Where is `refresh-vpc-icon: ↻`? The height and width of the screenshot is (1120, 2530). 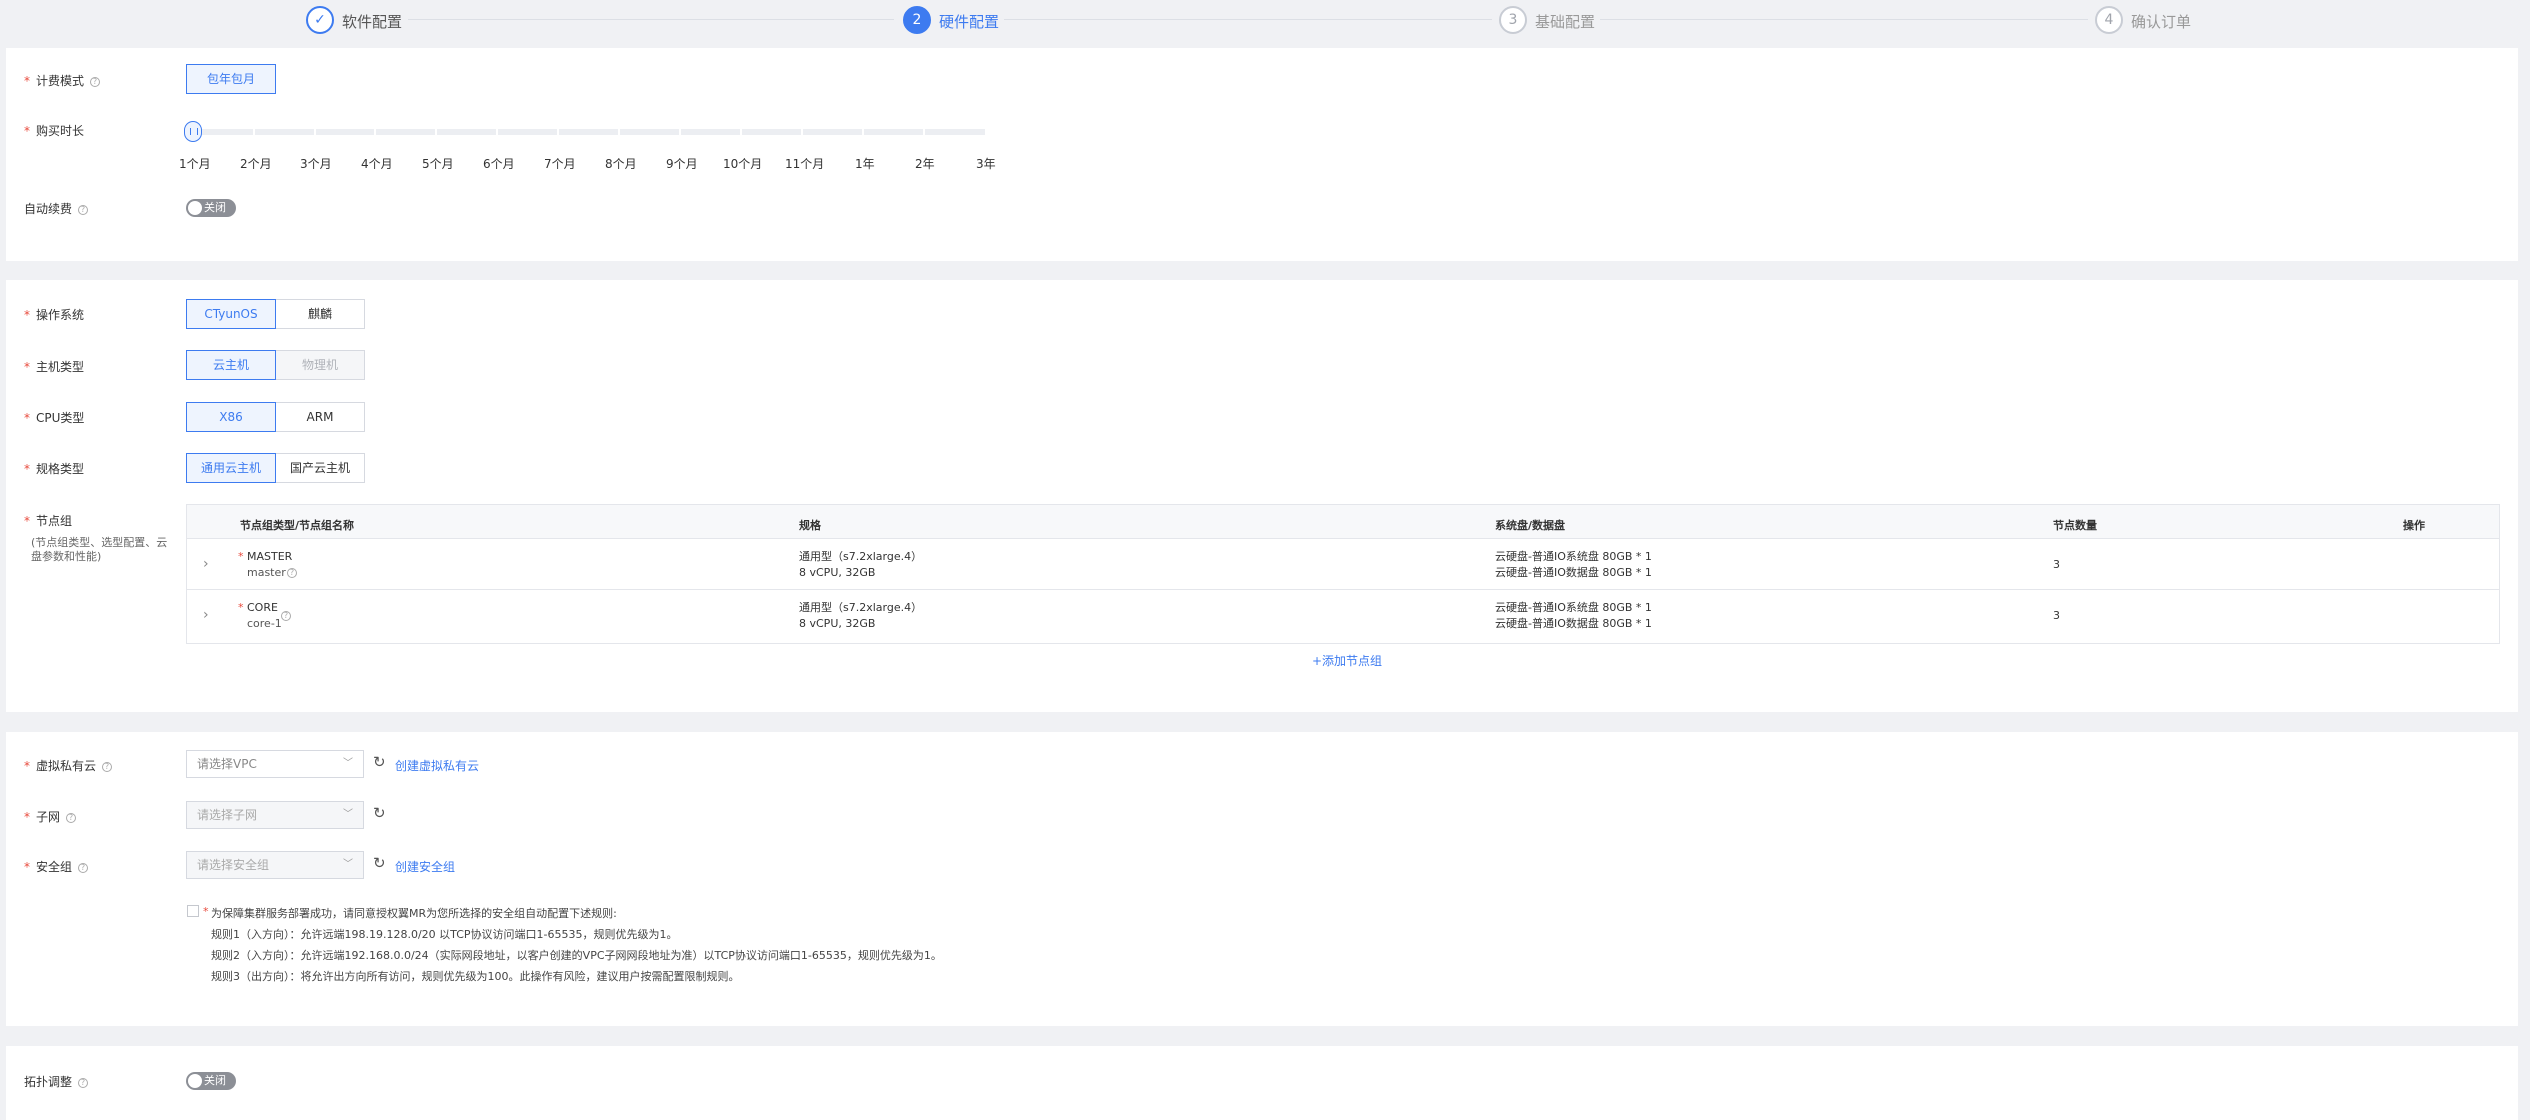
refresh-vpc-icon: ↻ is located at coordinates (379, 762).